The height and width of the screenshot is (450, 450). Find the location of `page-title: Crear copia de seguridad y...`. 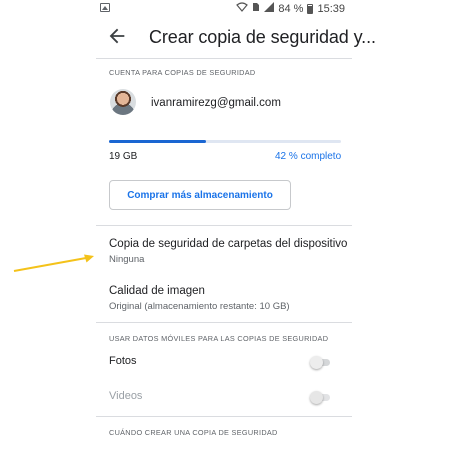

page-title: Crear copia de seguridad y... is located at coordinates (262, 37).